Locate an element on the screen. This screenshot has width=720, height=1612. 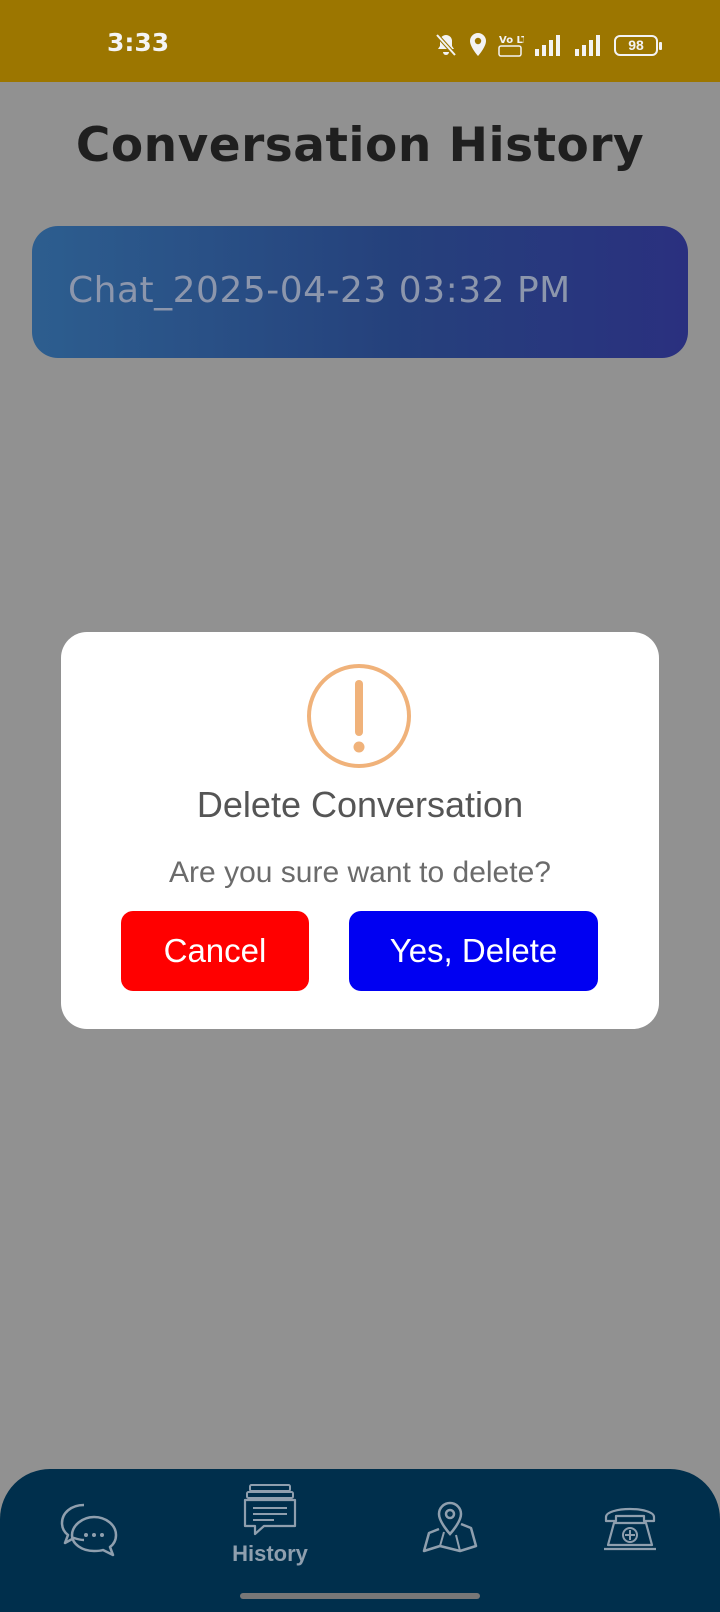
history-stack-icon is located at coordinates (270, 1510).